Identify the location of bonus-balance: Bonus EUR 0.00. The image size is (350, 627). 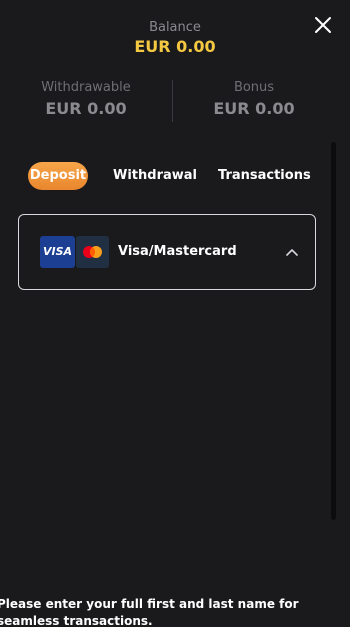
(254, 99).